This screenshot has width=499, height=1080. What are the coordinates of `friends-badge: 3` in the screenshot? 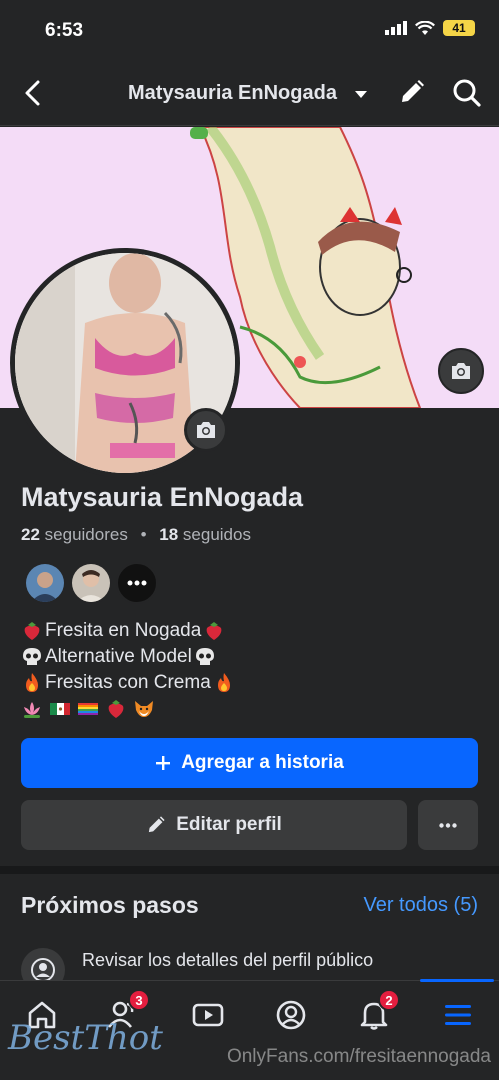 It's located at (139, 1000).